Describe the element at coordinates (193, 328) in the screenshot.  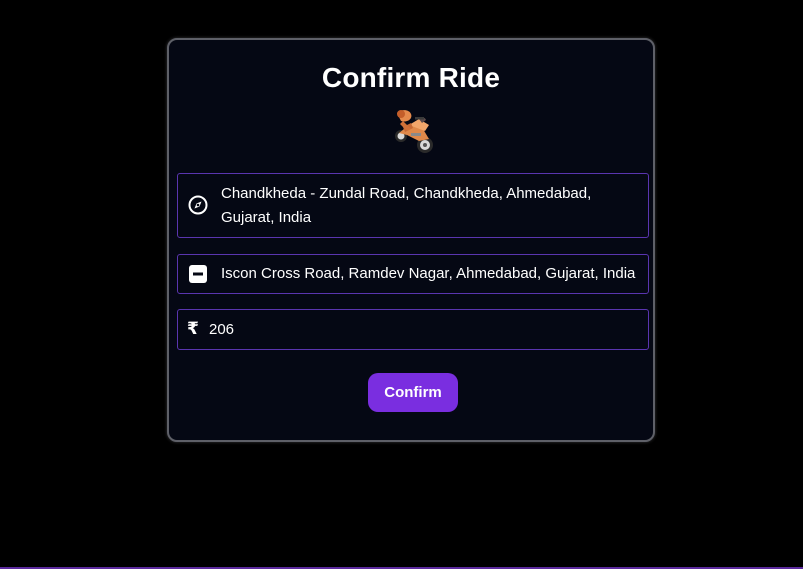
I see `rupee-icon: ₹` at that location.